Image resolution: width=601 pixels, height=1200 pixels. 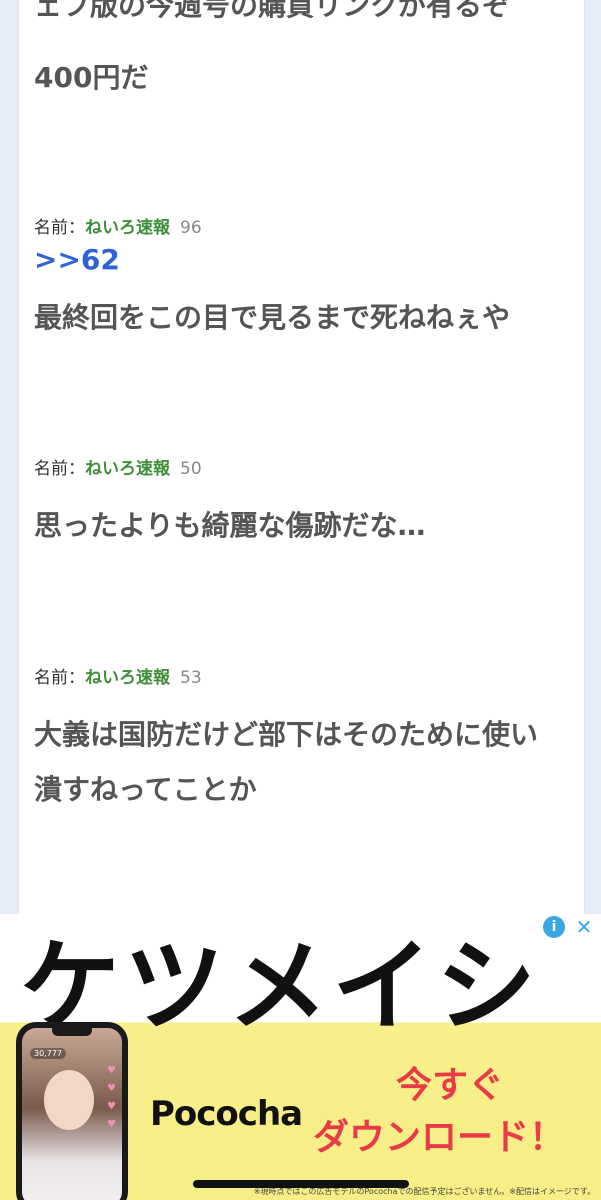 What do you see at coordinates (145, 789) in the screenshot?
I see `post-body-line: 潰すねってことか` at bounding box center [145, 789].